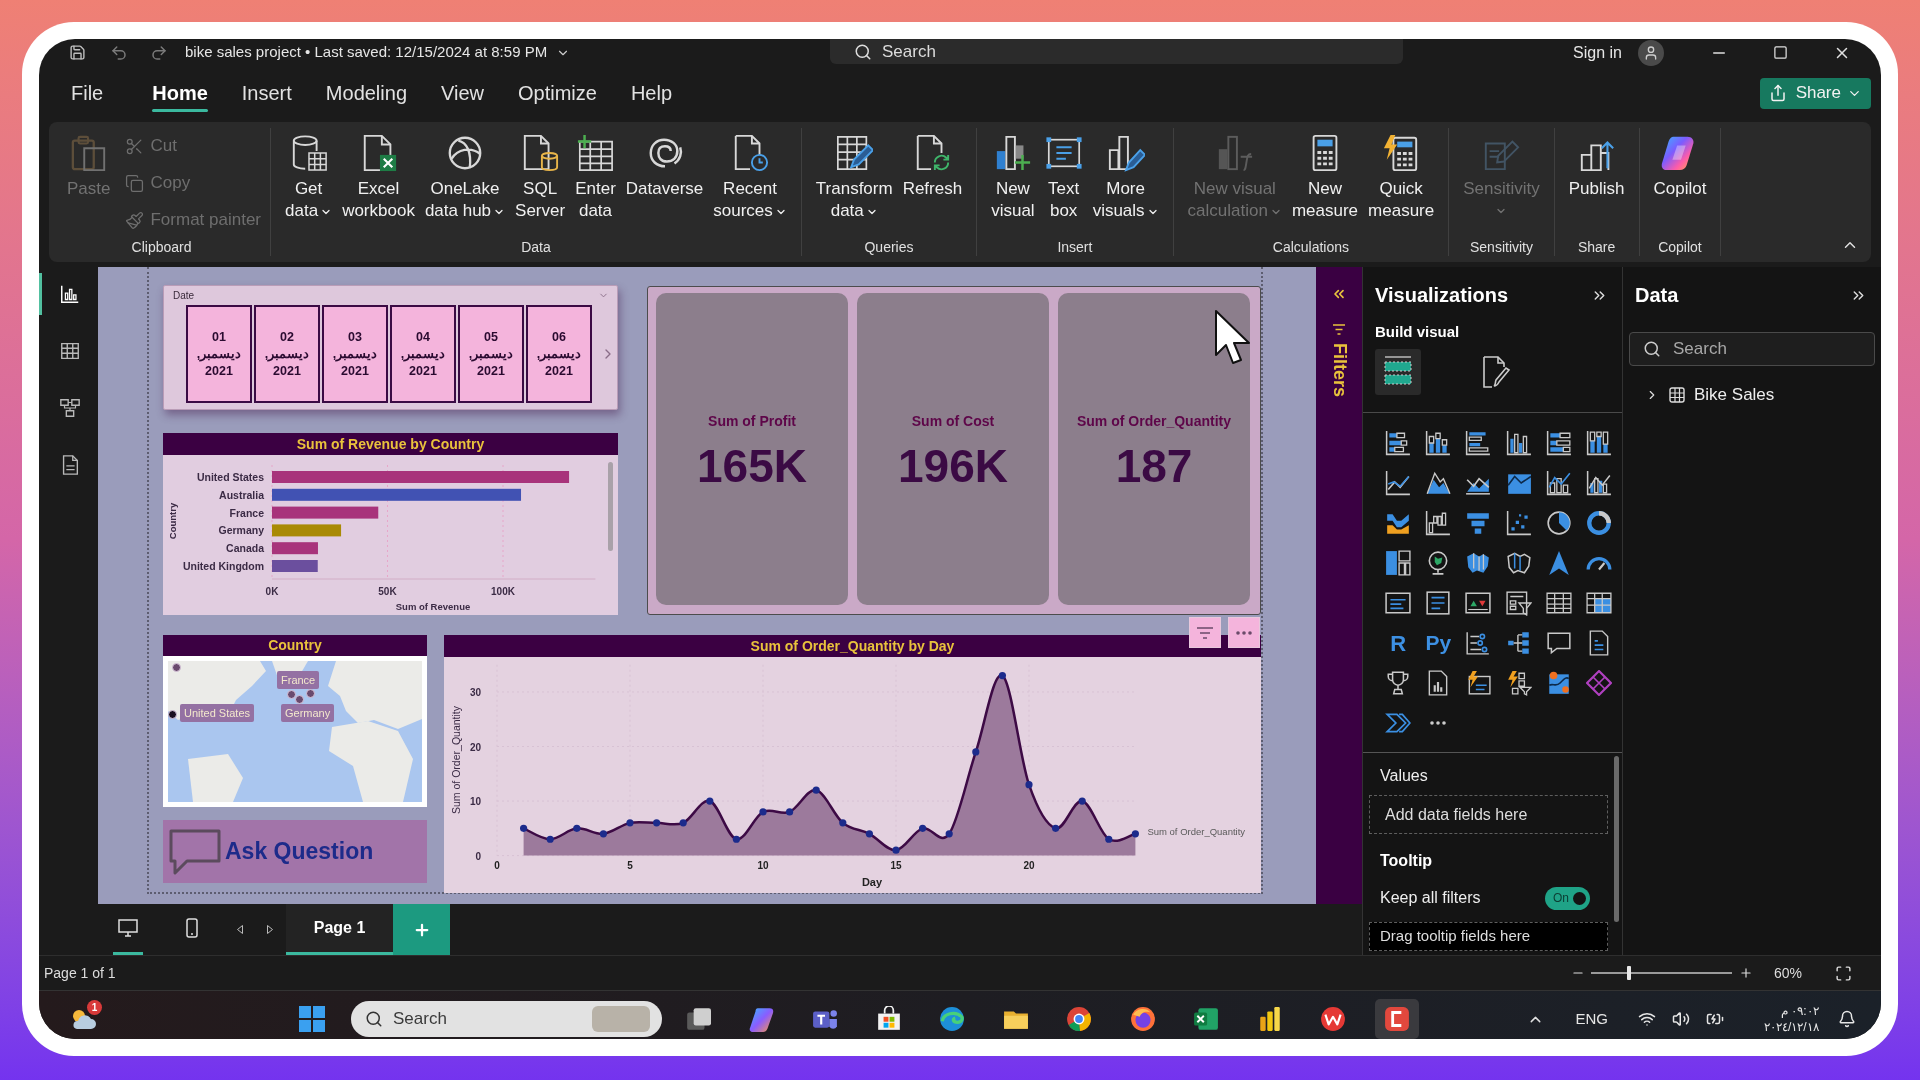 The width and height of the screenshot is (1920, 1080). I want to click on category-label: Canada, so click(245, 548).